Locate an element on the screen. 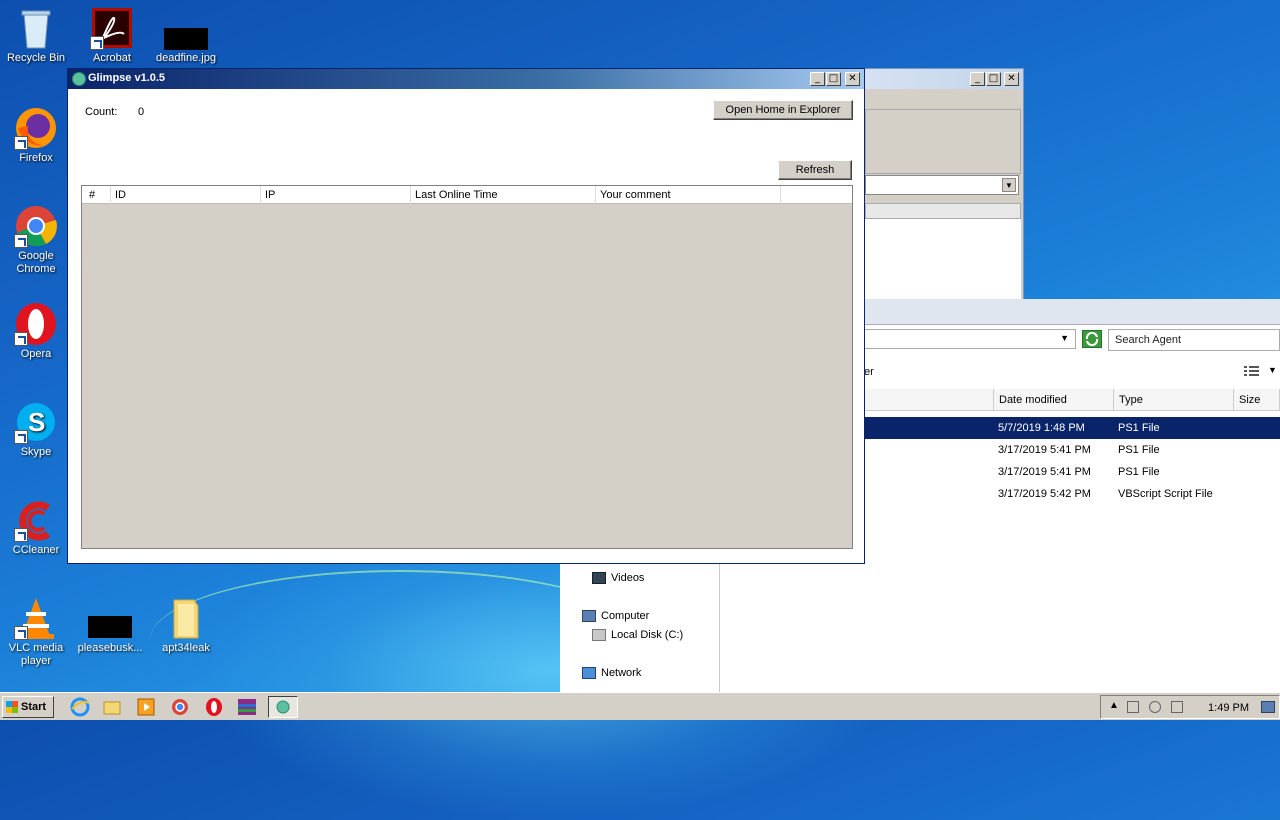  media-player-icon is located at coordinates (147, 707).